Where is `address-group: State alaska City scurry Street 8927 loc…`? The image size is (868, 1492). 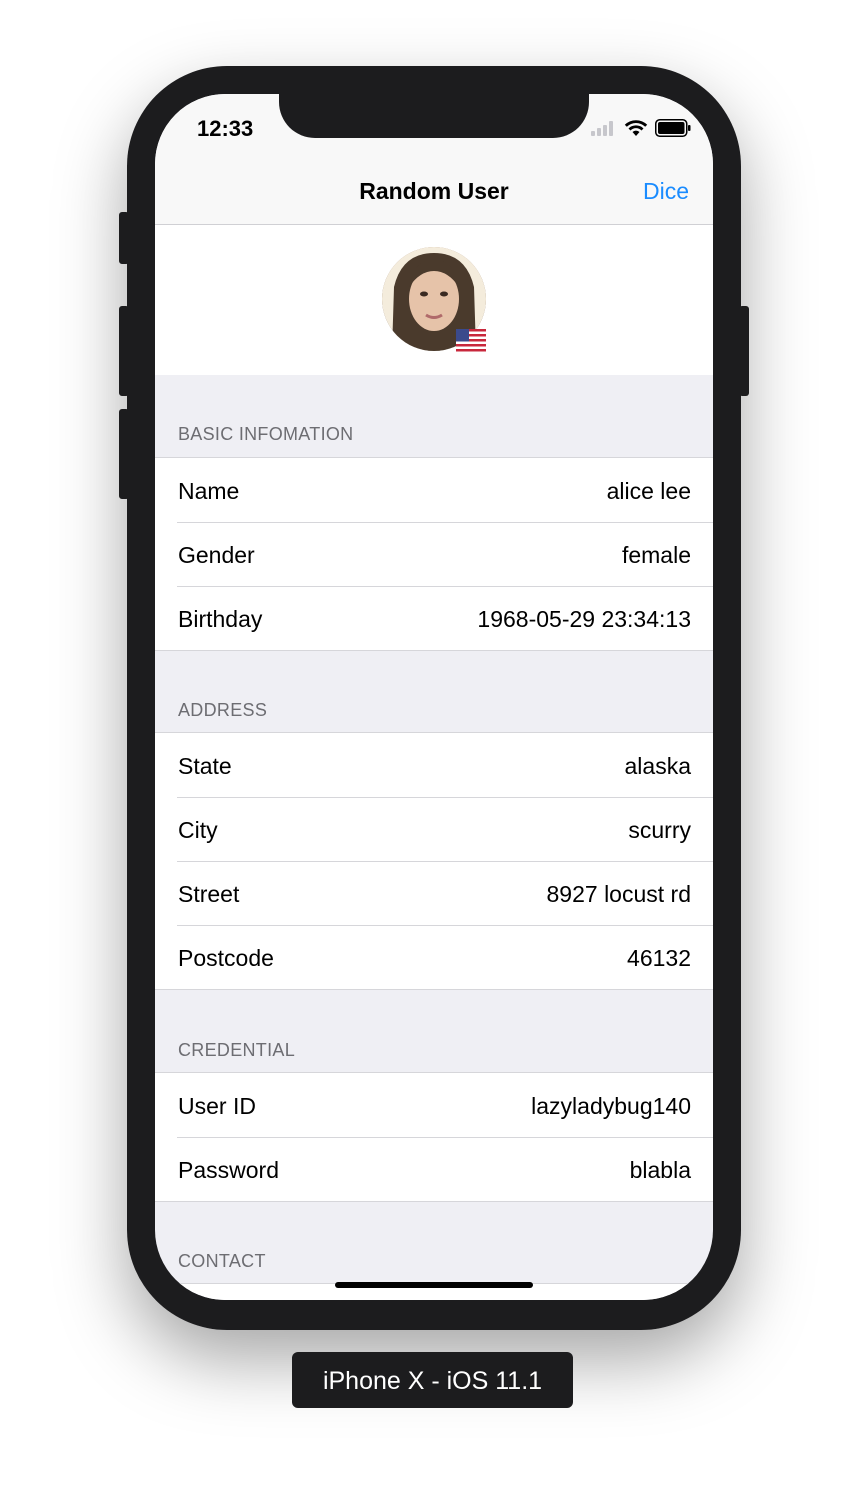 address-group: State alaska City scurry Street 8927 loc… is located at coordinates (434, 861).